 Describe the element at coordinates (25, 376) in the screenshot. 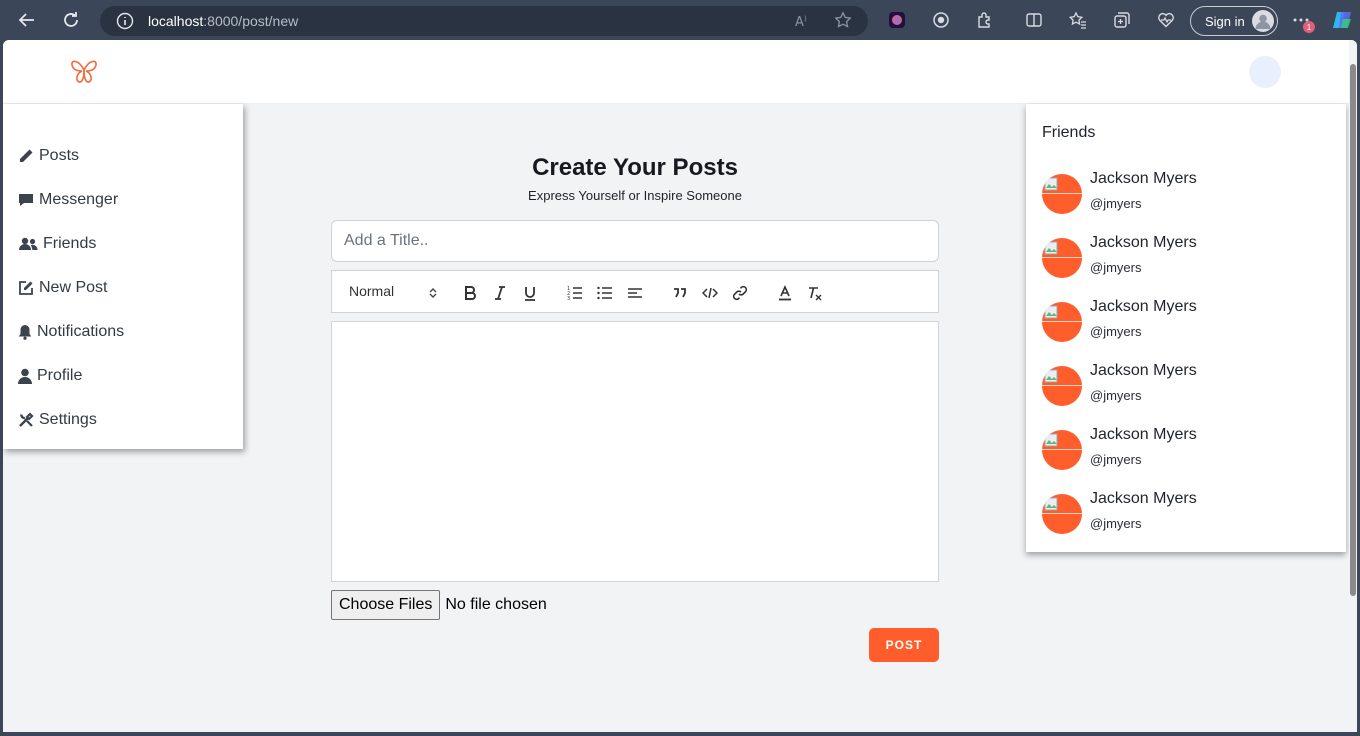

I see `user-icon` at that location.